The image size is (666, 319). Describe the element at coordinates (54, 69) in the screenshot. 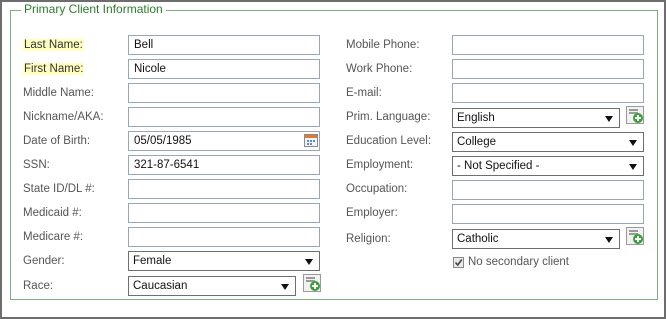

I see `first-name-label: First Name:` at that location.